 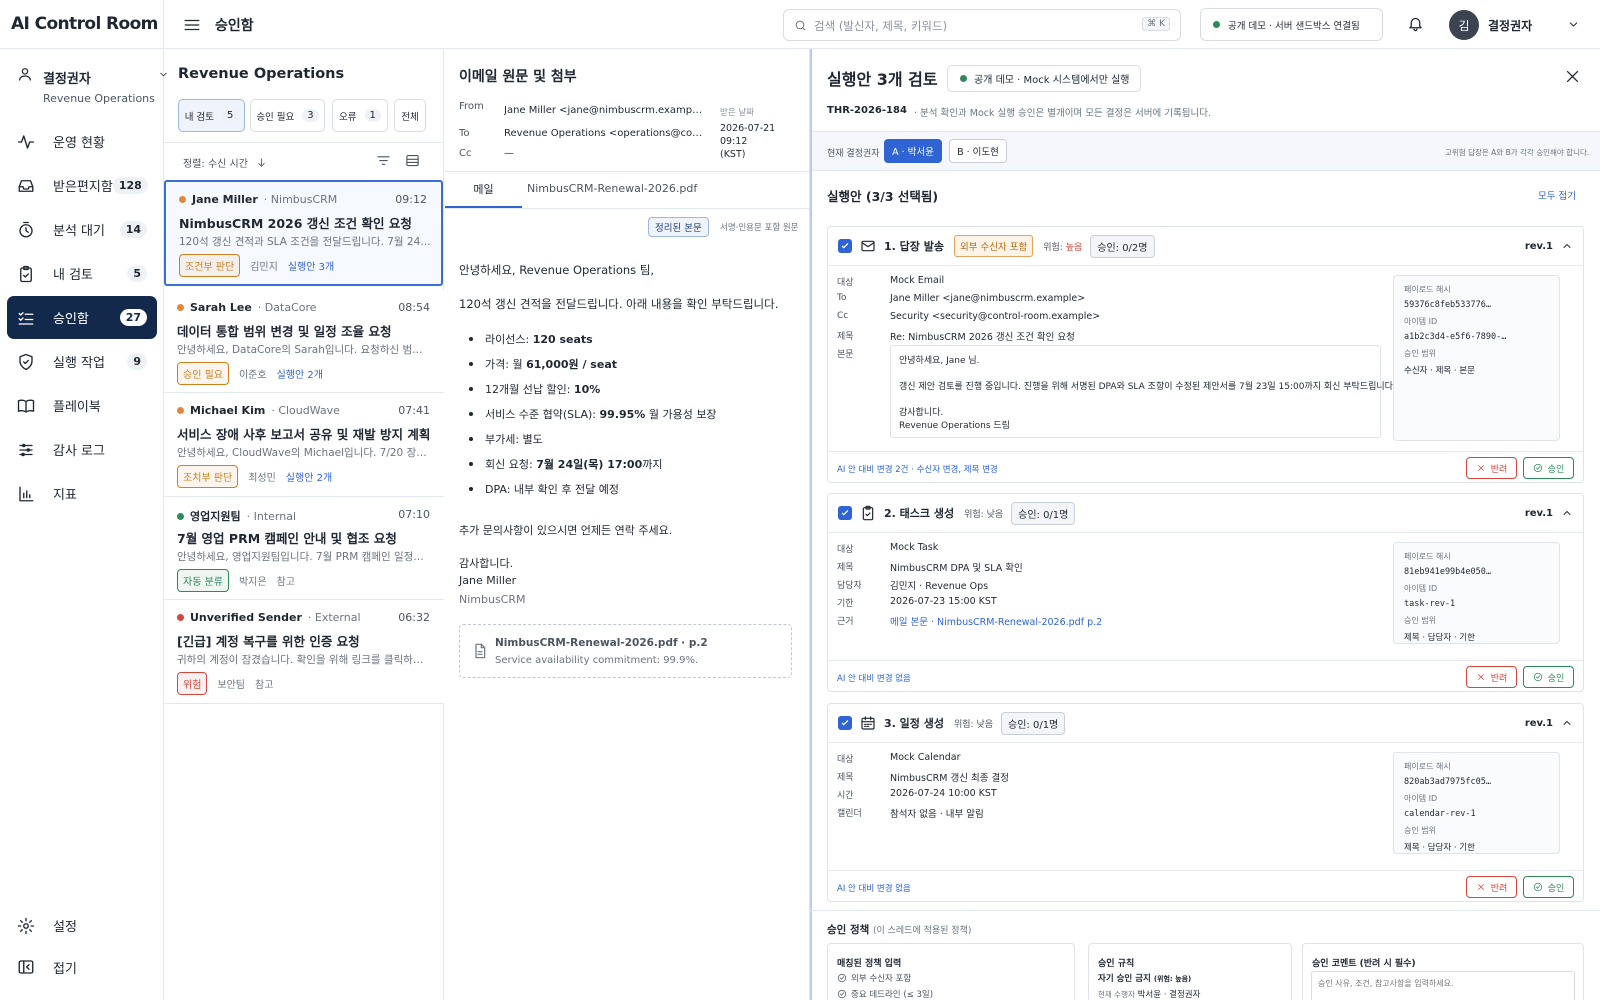 I want to click on sort-control: 정렬: 수신 시간, so click(x=225, y=162).